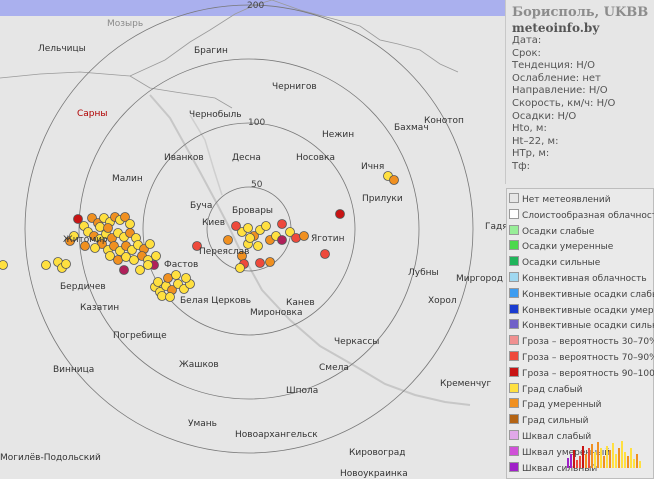  What do you see at coordinates (92, 114) in the screenshot?
I see `city-label: Сарны` at bounding box center [92, 114].